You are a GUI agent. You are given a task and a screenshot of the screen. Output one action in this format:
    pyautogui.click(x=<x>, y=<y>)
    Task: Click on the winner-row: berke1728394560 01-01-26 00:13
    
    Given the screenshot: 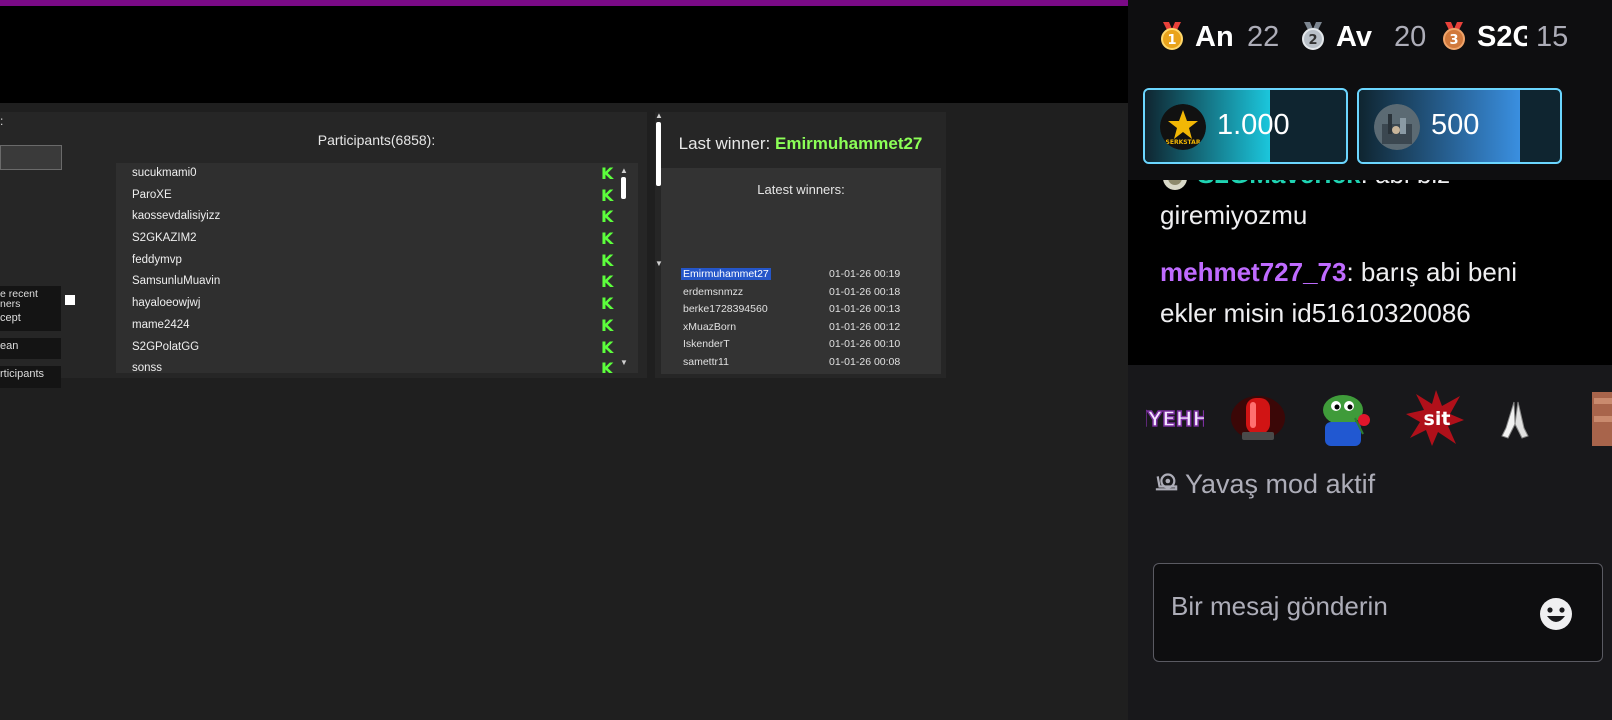 What is the action you would take?
    pyautogui.click(x=801, y=310)
    